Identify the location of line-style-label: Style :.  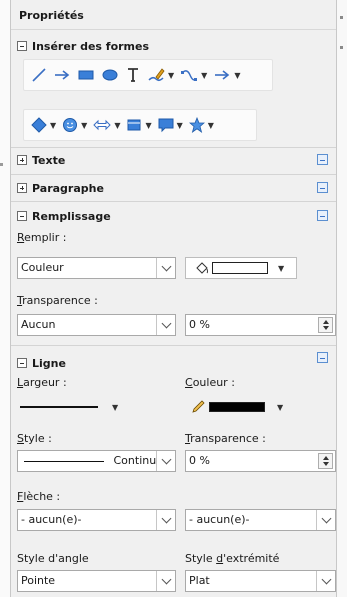
(34, 438).